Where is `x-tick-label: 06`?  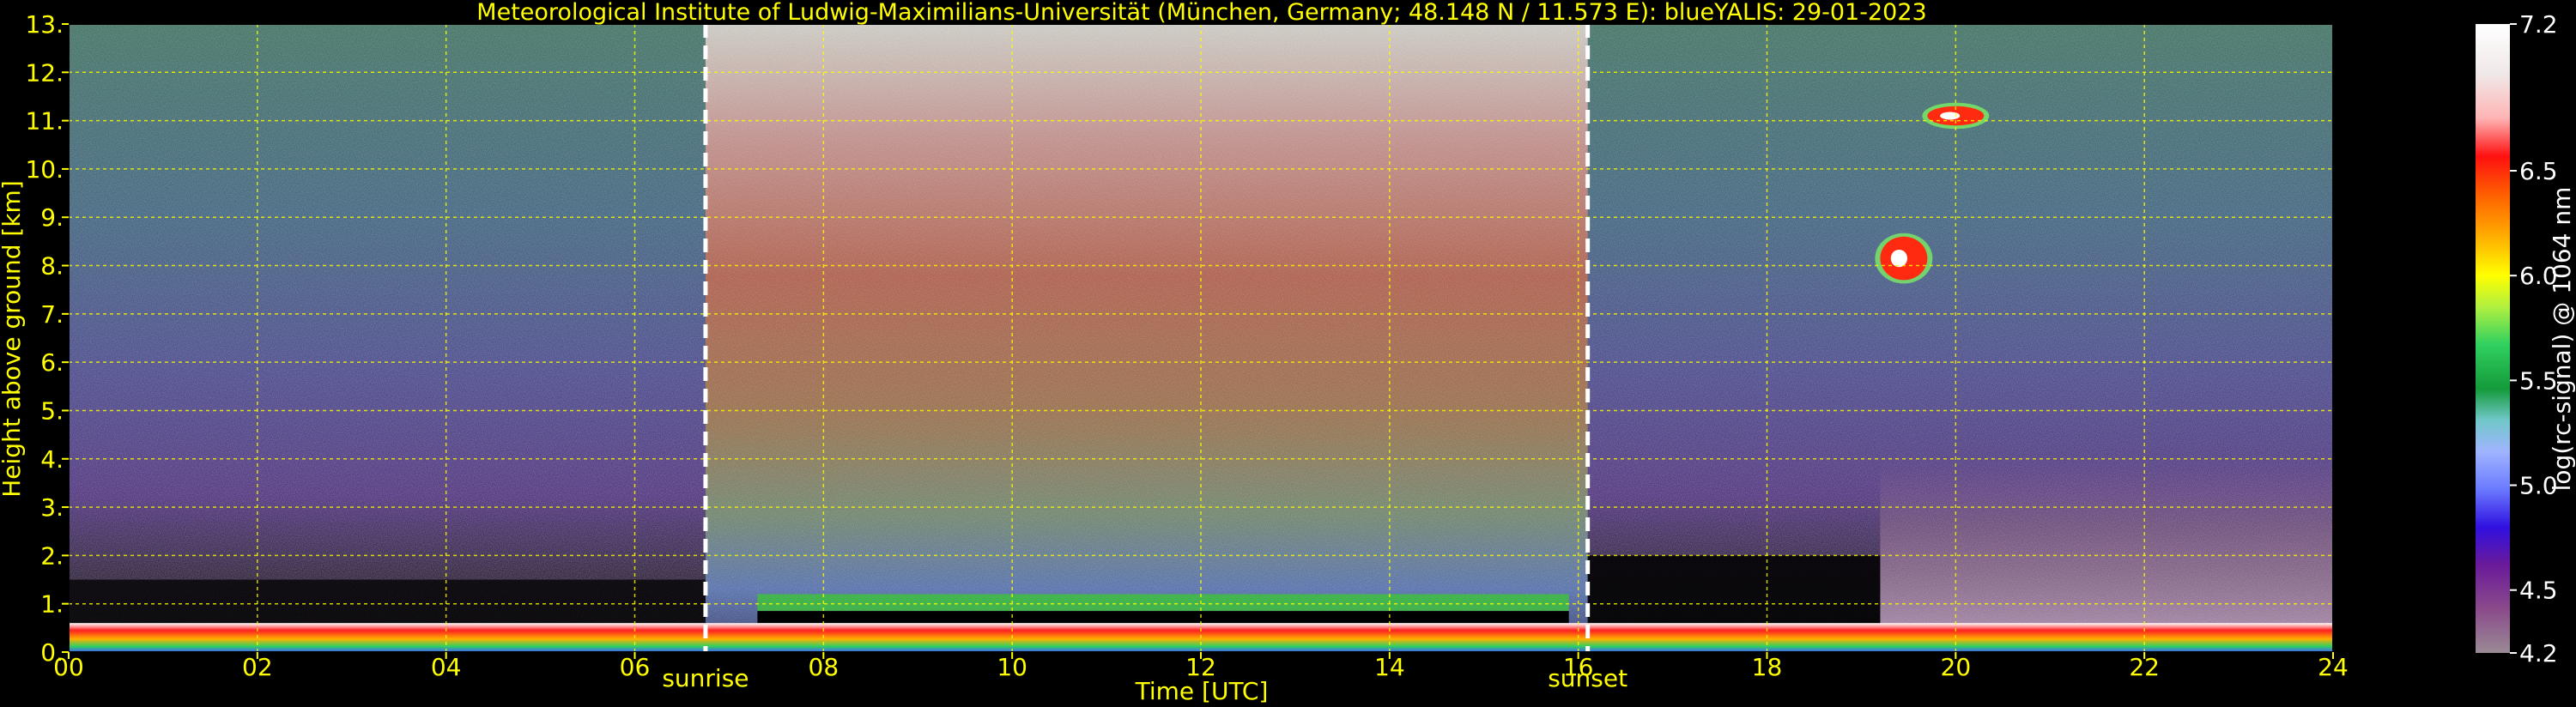
x-tick-label: 06 is located at coordinates (635, 667).